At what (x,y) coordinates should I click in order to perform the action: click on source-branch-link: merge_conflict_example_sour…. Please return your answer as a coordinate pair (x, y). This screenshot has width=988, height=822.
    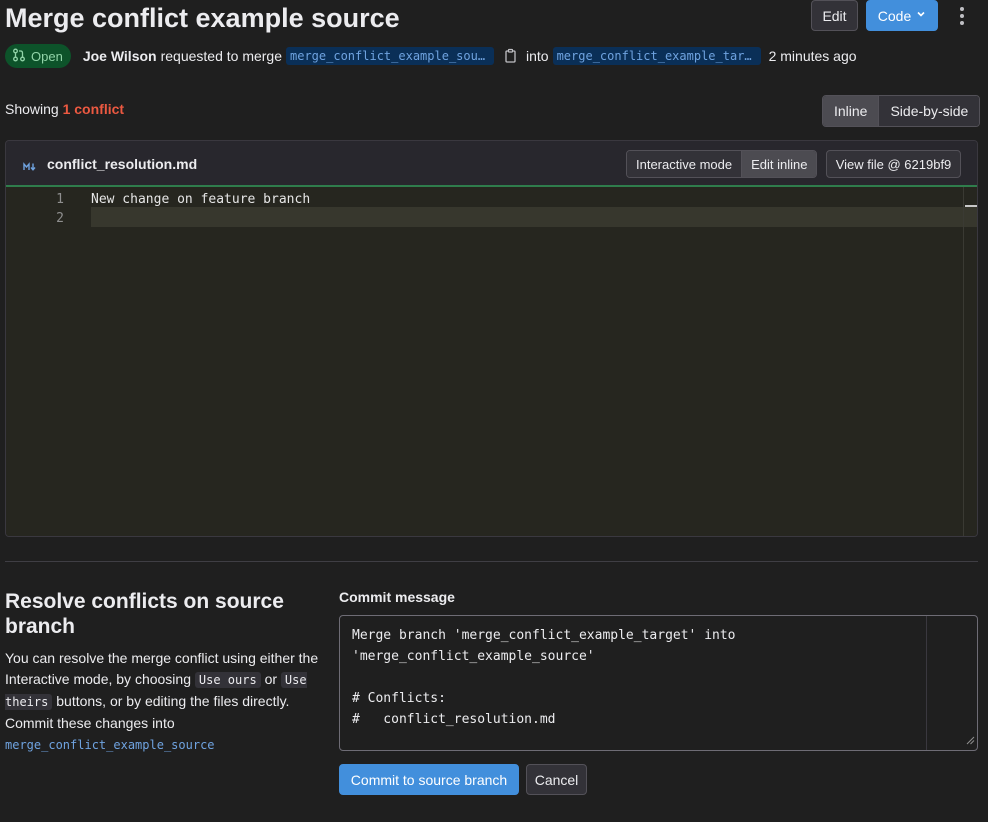
    Looking at the image, I should click on (390, 56).